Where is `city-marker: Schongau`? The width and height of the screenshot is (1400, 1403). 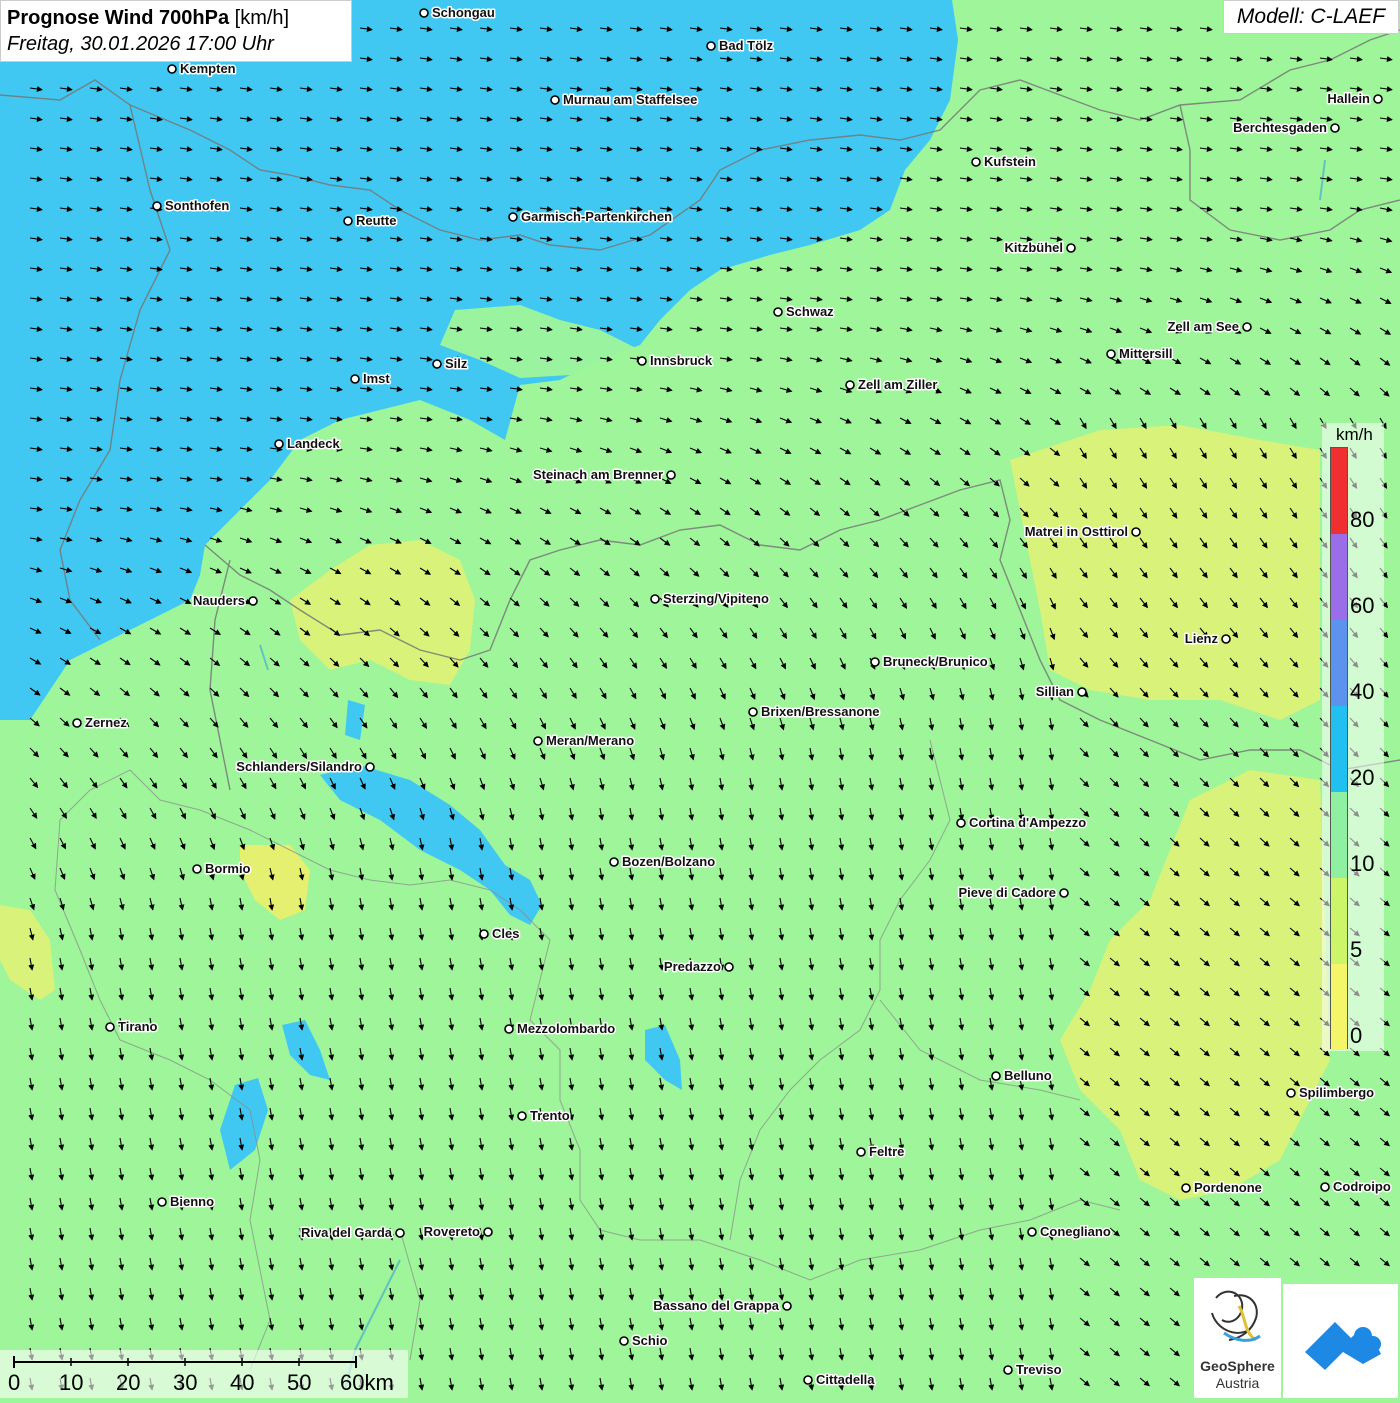 city-marker: Schongau is located at coordinates (457, 13).